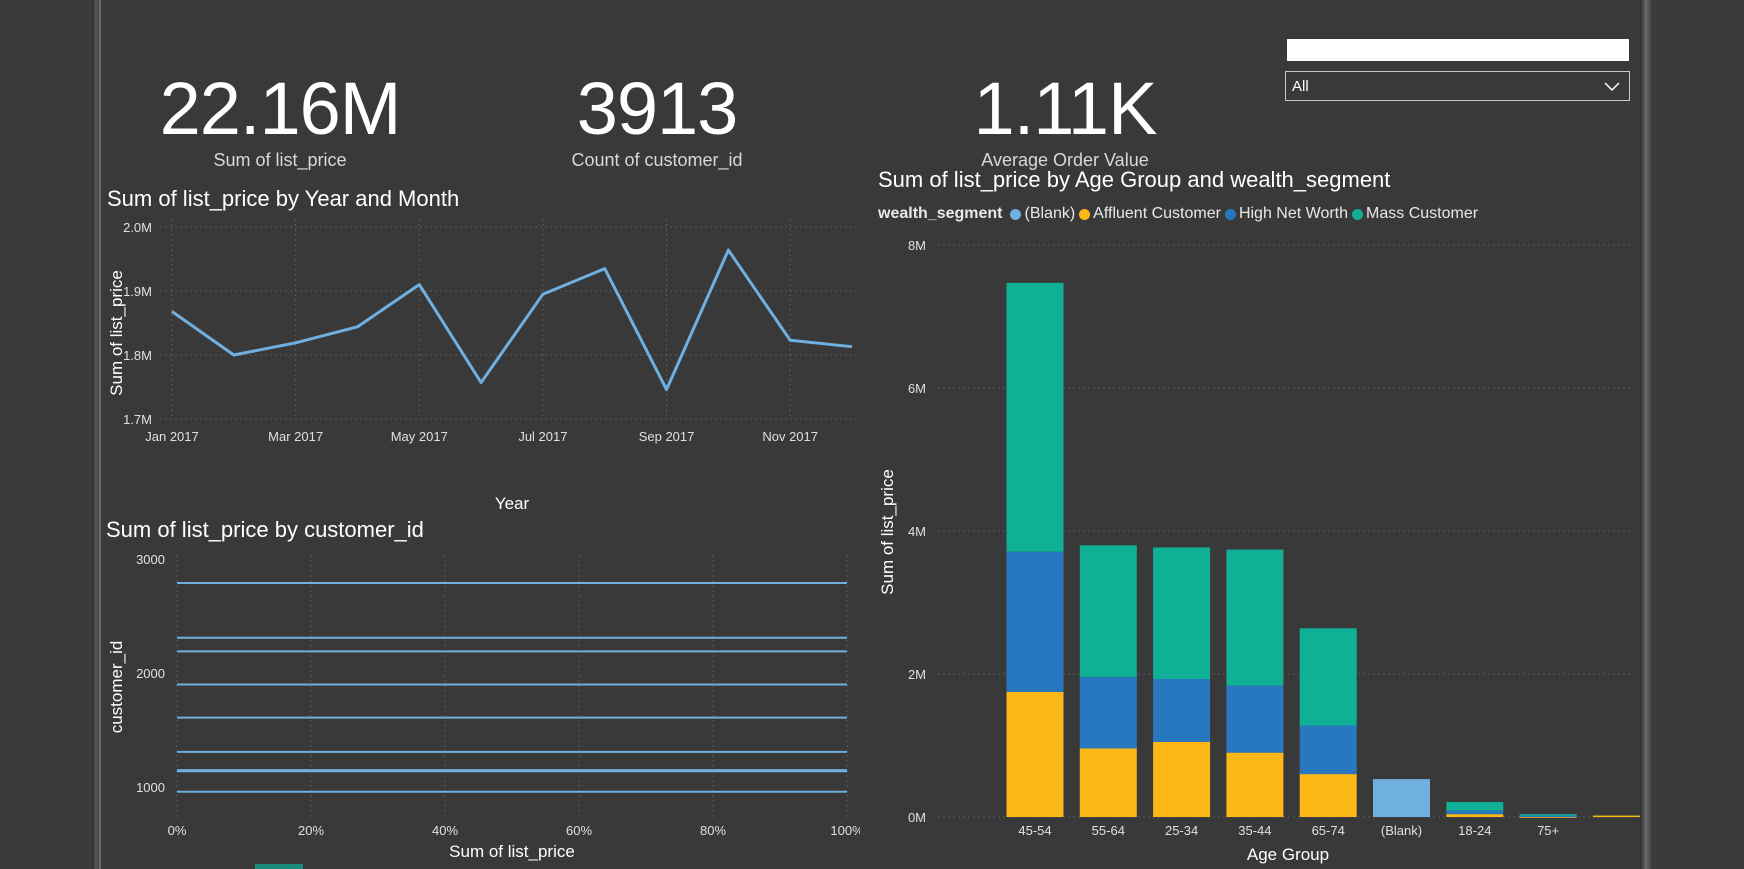  I want to click on x-axis-title: Year, so click(512, 503).